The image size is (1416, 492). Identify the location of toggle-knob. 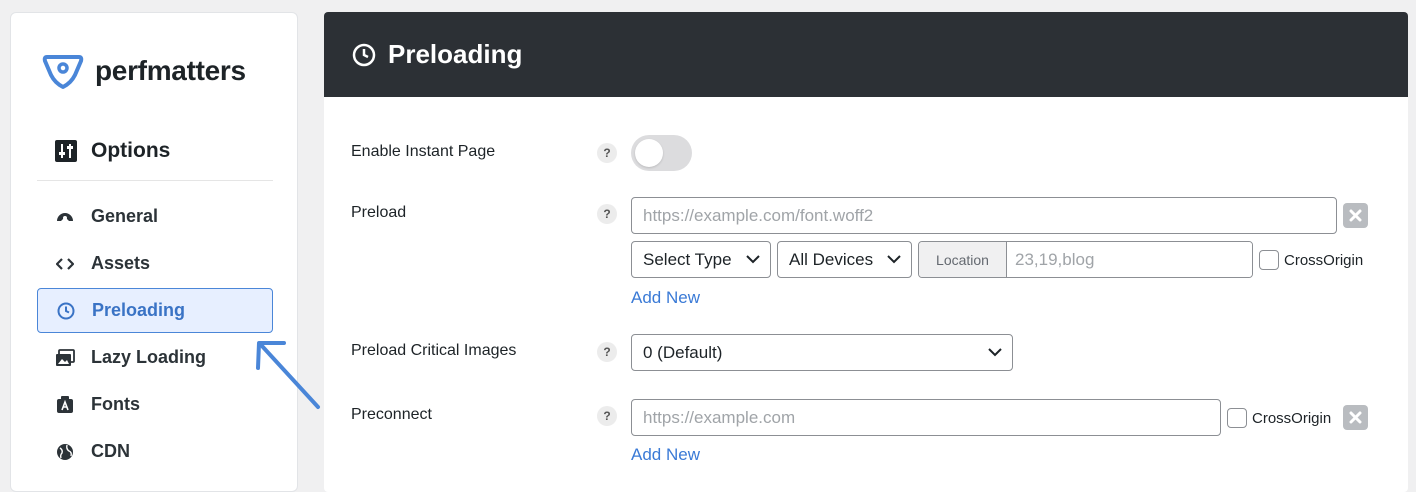
(649, 153).